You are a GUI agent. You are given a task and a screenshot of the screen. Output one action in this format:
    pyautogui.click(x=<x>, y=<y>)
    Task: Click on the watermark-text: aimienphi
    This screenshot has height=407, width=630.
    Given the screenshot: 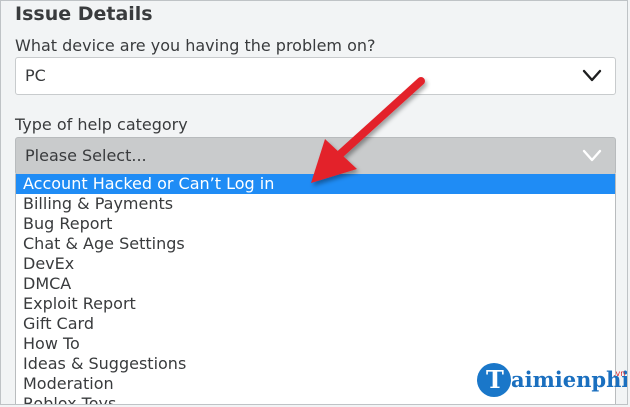 What is the action you would take?
    pyautogui.click(x=569, y=379)
    